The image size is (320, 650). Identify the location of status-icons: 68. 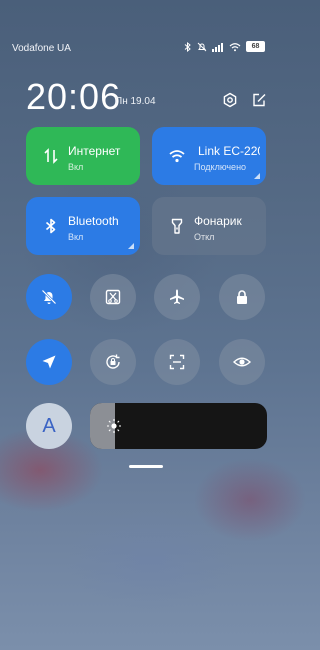
(224, 46).